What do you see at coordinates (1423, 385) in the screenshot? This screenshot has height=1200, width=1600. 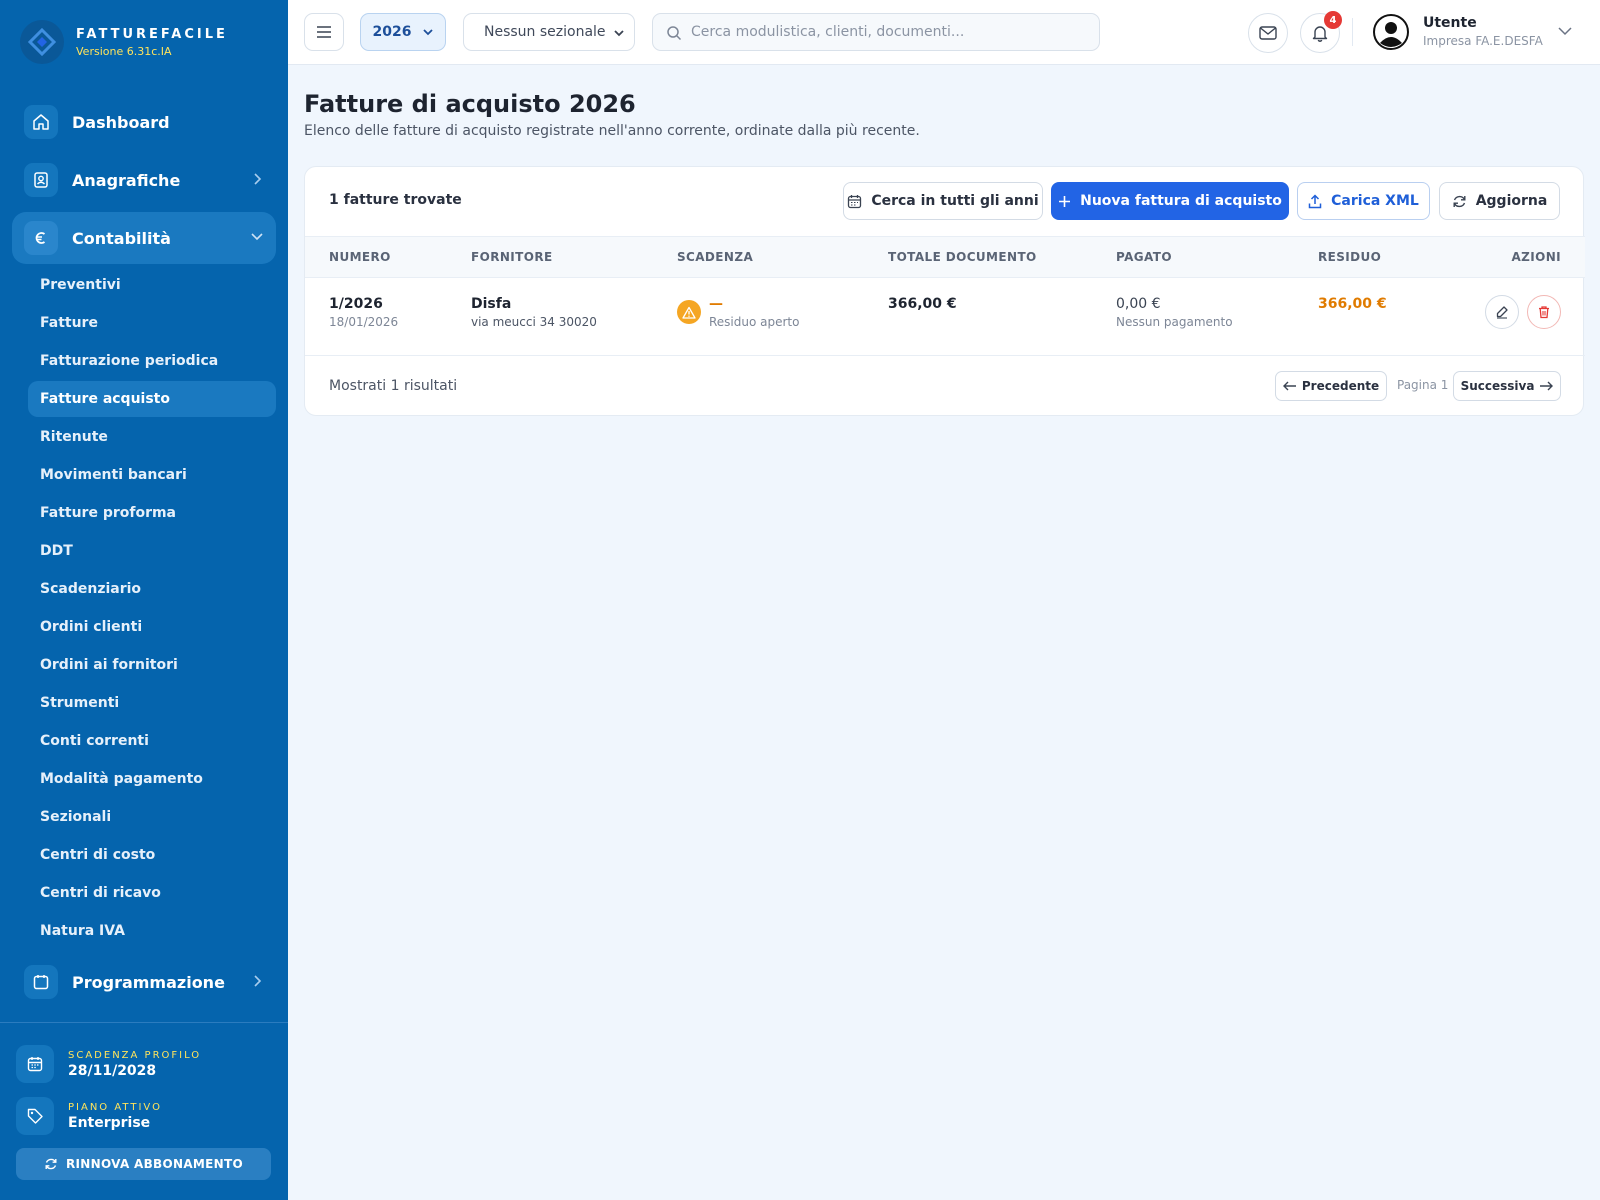 I see `page-indicator: Pagina 1` at bounding box center [1423, 385].